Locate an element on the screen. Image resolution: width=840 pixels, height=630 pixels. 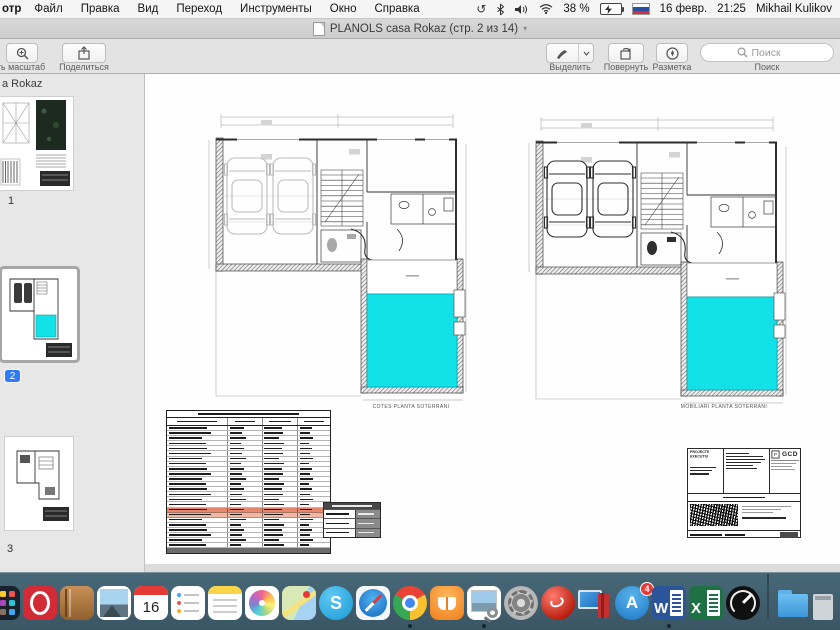
calendar-red-header is located at coordinates (151, 590).